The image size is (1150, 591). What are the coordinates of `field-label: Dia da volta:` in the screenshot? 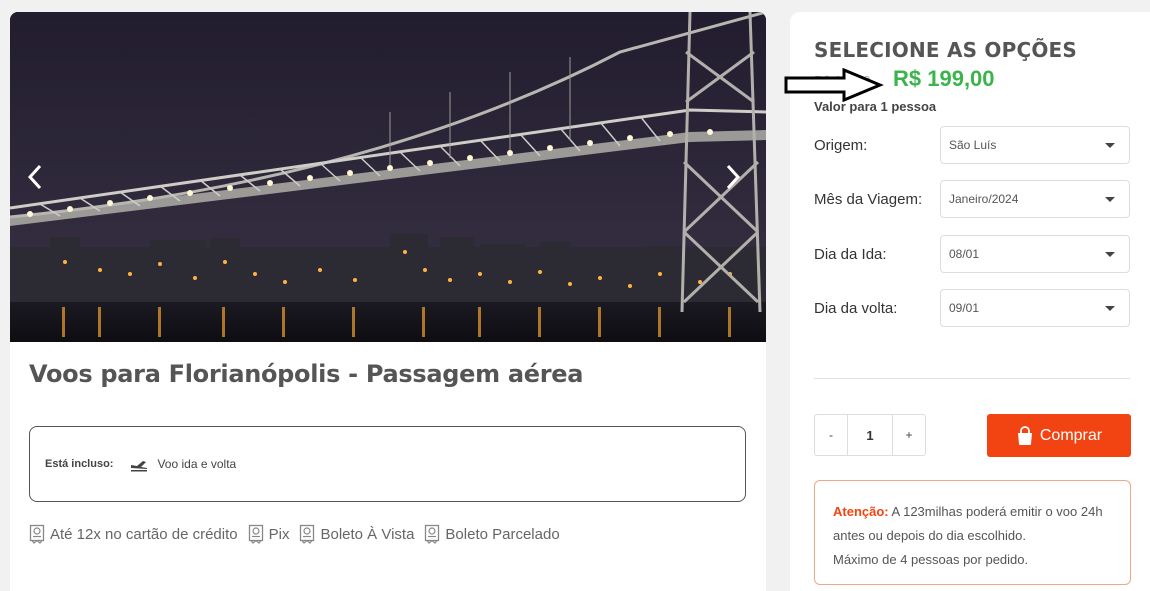 It's located at (856, 308).